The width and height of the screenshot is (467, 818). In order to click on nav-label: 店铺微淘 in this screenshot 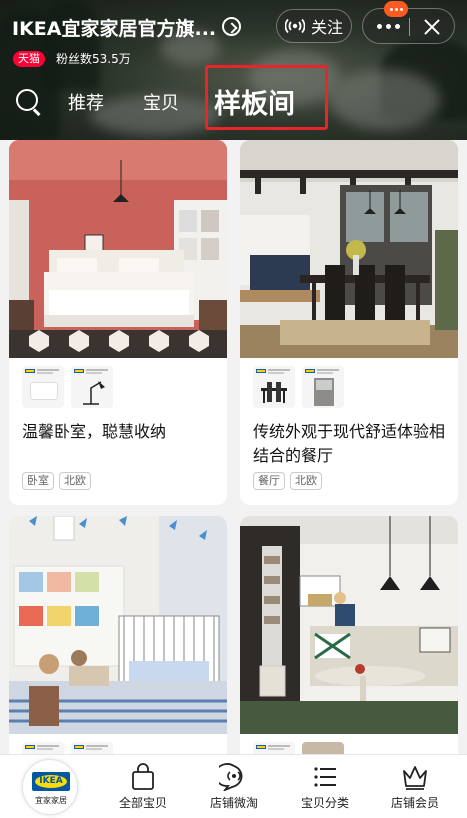, I will do `click(233, 803)`.